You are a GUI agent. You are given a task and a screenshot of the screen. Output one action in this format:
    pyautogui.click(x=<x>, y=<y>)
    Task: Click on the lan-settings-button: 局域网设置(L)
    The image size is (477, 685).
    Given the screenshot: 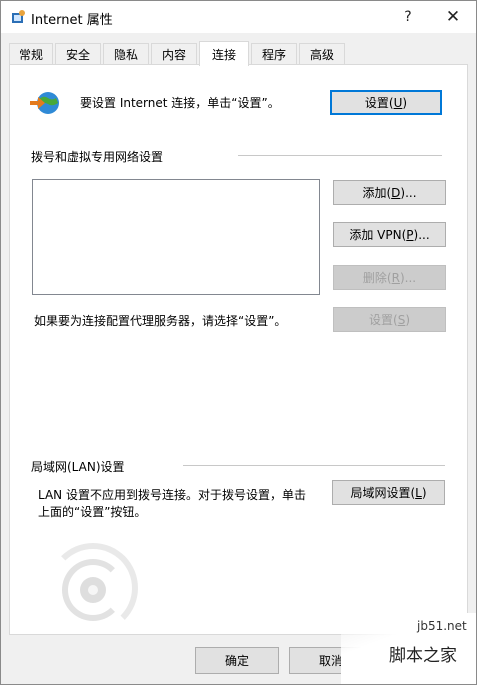 What is the action you would take?
    pyautogui.click(x=388, y=492)
    